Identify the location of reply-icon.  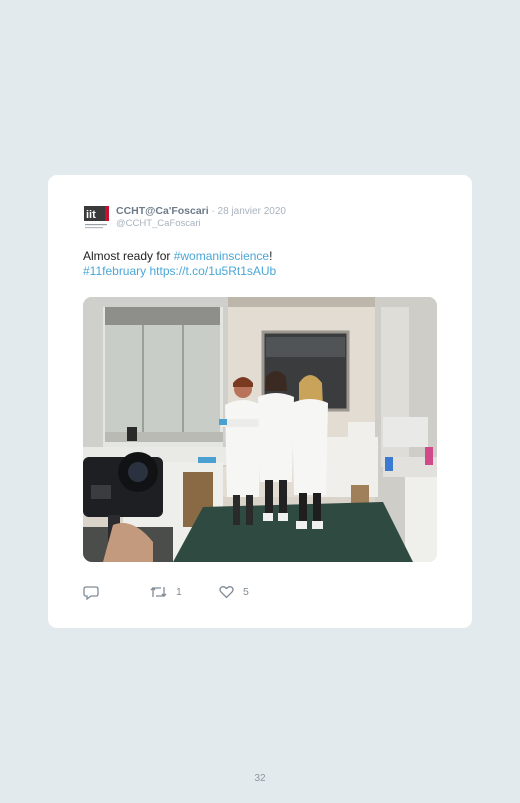
(91, 592).